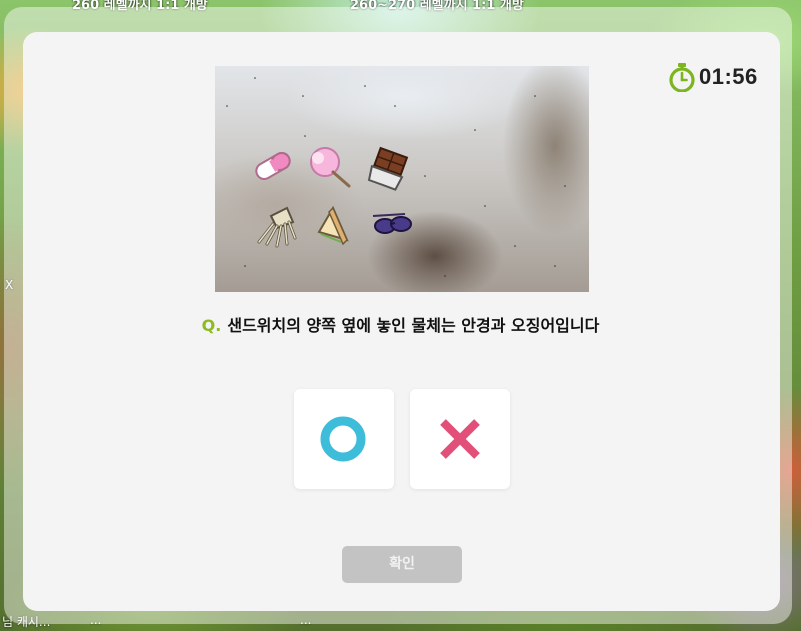 The width and height of the screenshot is (801, 631). Describe the element at coordinates (728, 76) in the screenshot. I see `timer-value: 01:56` at that location.